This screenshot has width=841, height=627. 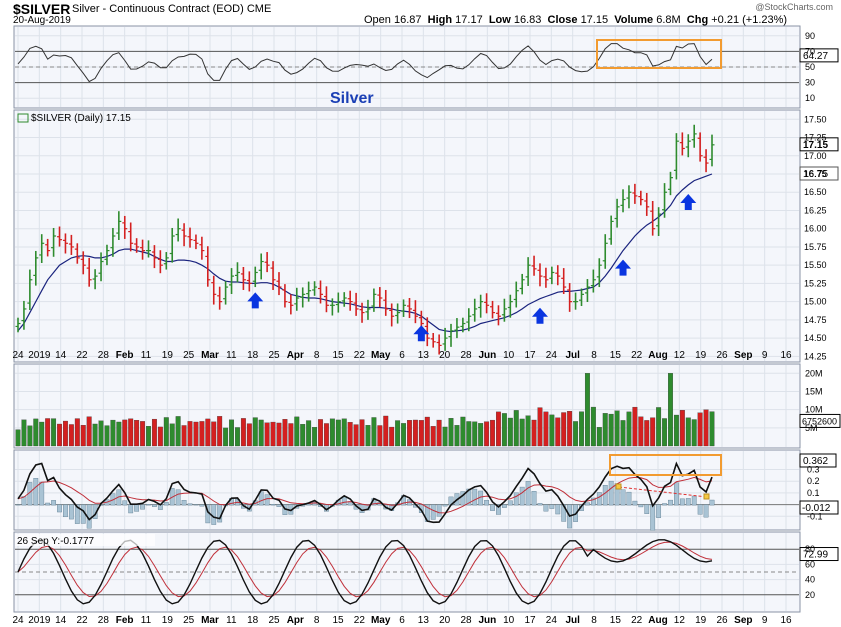 What do you see at coordinates (743, 355) in the screenshot?
I see `x-tick-label: Sep` at bounding box center [743, 355].